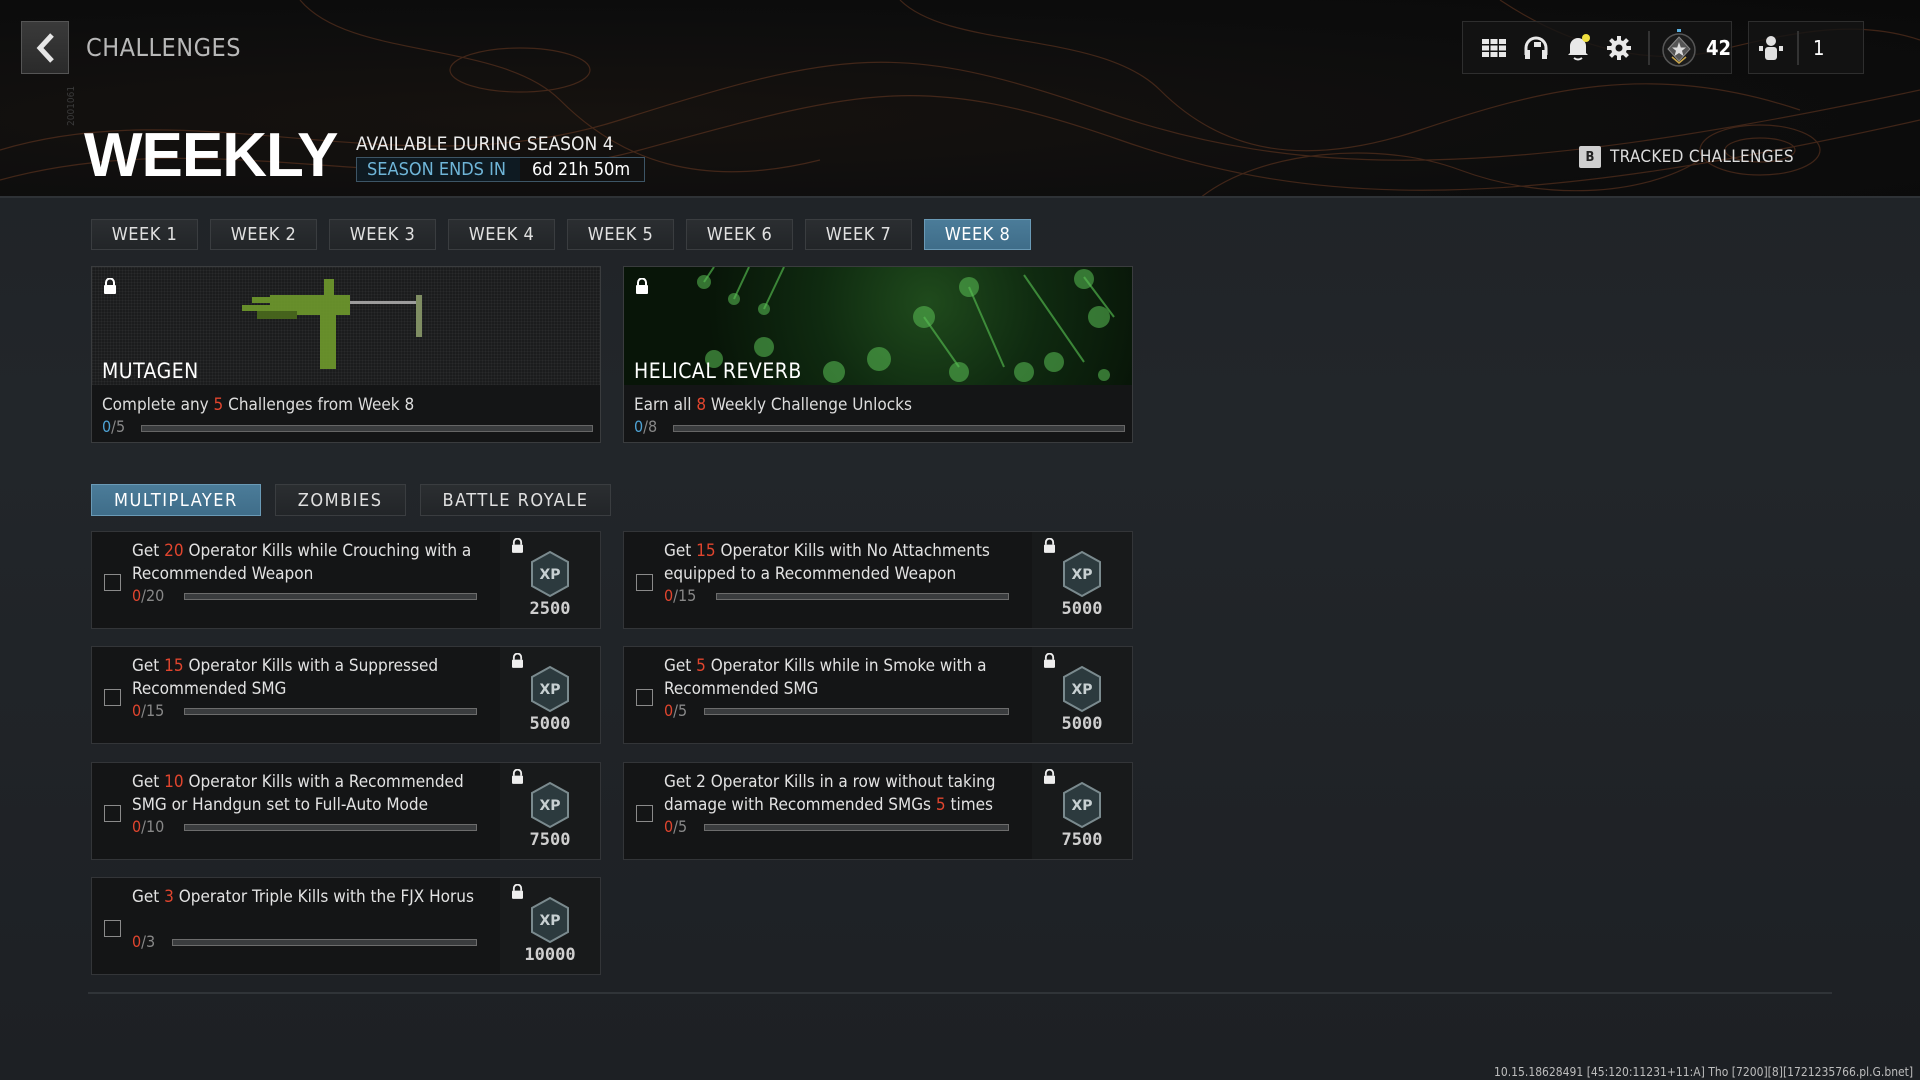 This screenshot has width=1920, height=1080. I want to click on headset-icon, so click(1536, 47).